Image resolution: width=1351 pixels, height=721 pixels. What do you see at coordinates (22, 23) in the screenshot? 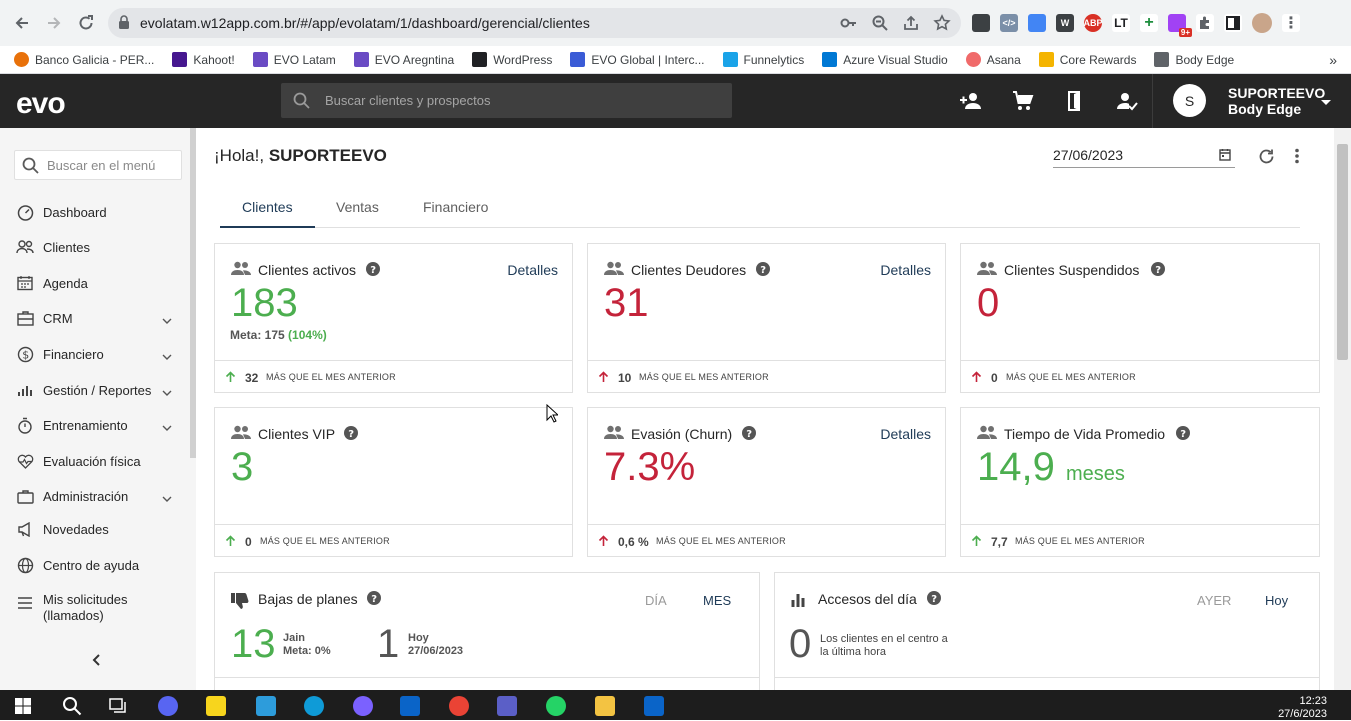
I see `back-arrow-icon` at bounding box center [22, 23].